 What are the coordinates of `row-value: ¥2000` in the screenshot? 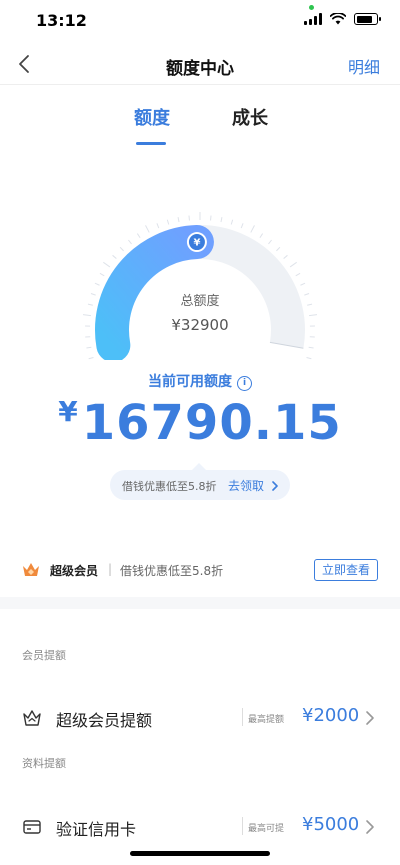 It's located at (331, 715).